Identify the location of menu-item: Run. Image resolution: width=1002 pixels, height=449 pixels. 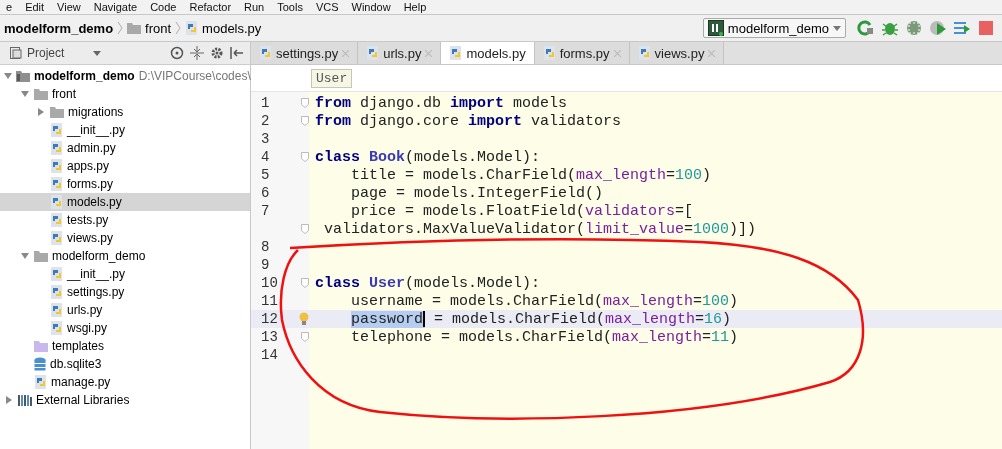
(255, 7).